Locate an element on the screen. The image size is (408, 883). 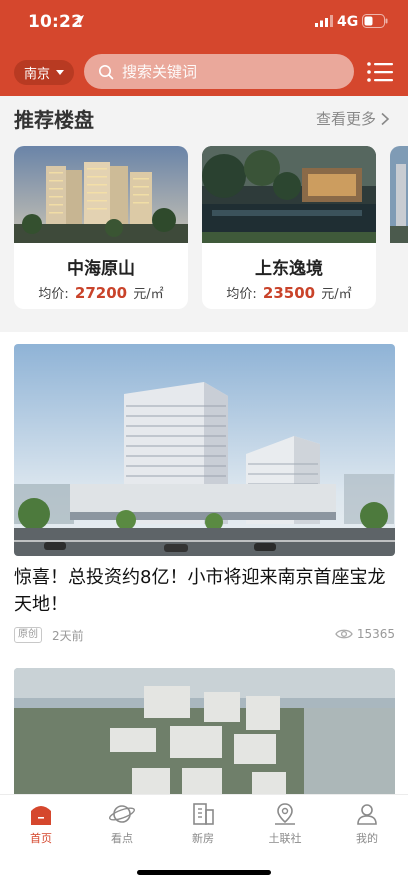
app-header: 10:22 4G 南京 搜索关键词 is located at coordinates (204, 48).